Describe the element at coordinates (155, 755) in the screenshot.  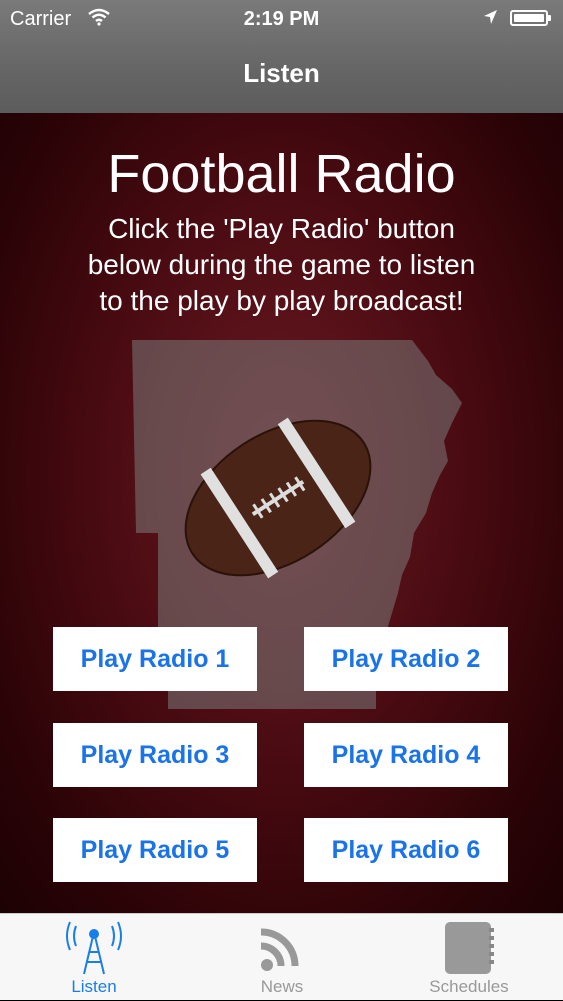
I see `play-radio-3-button: Play Radio 3` at that location.